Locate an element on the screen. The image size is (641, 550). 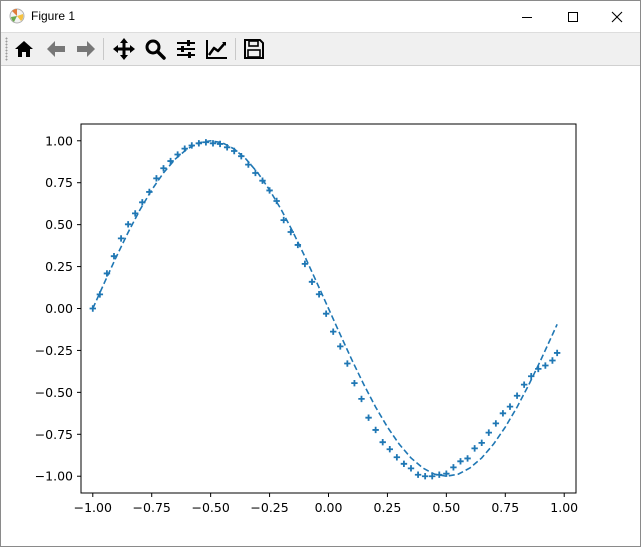
magnifier-icon is located at coordinates (155, 49).